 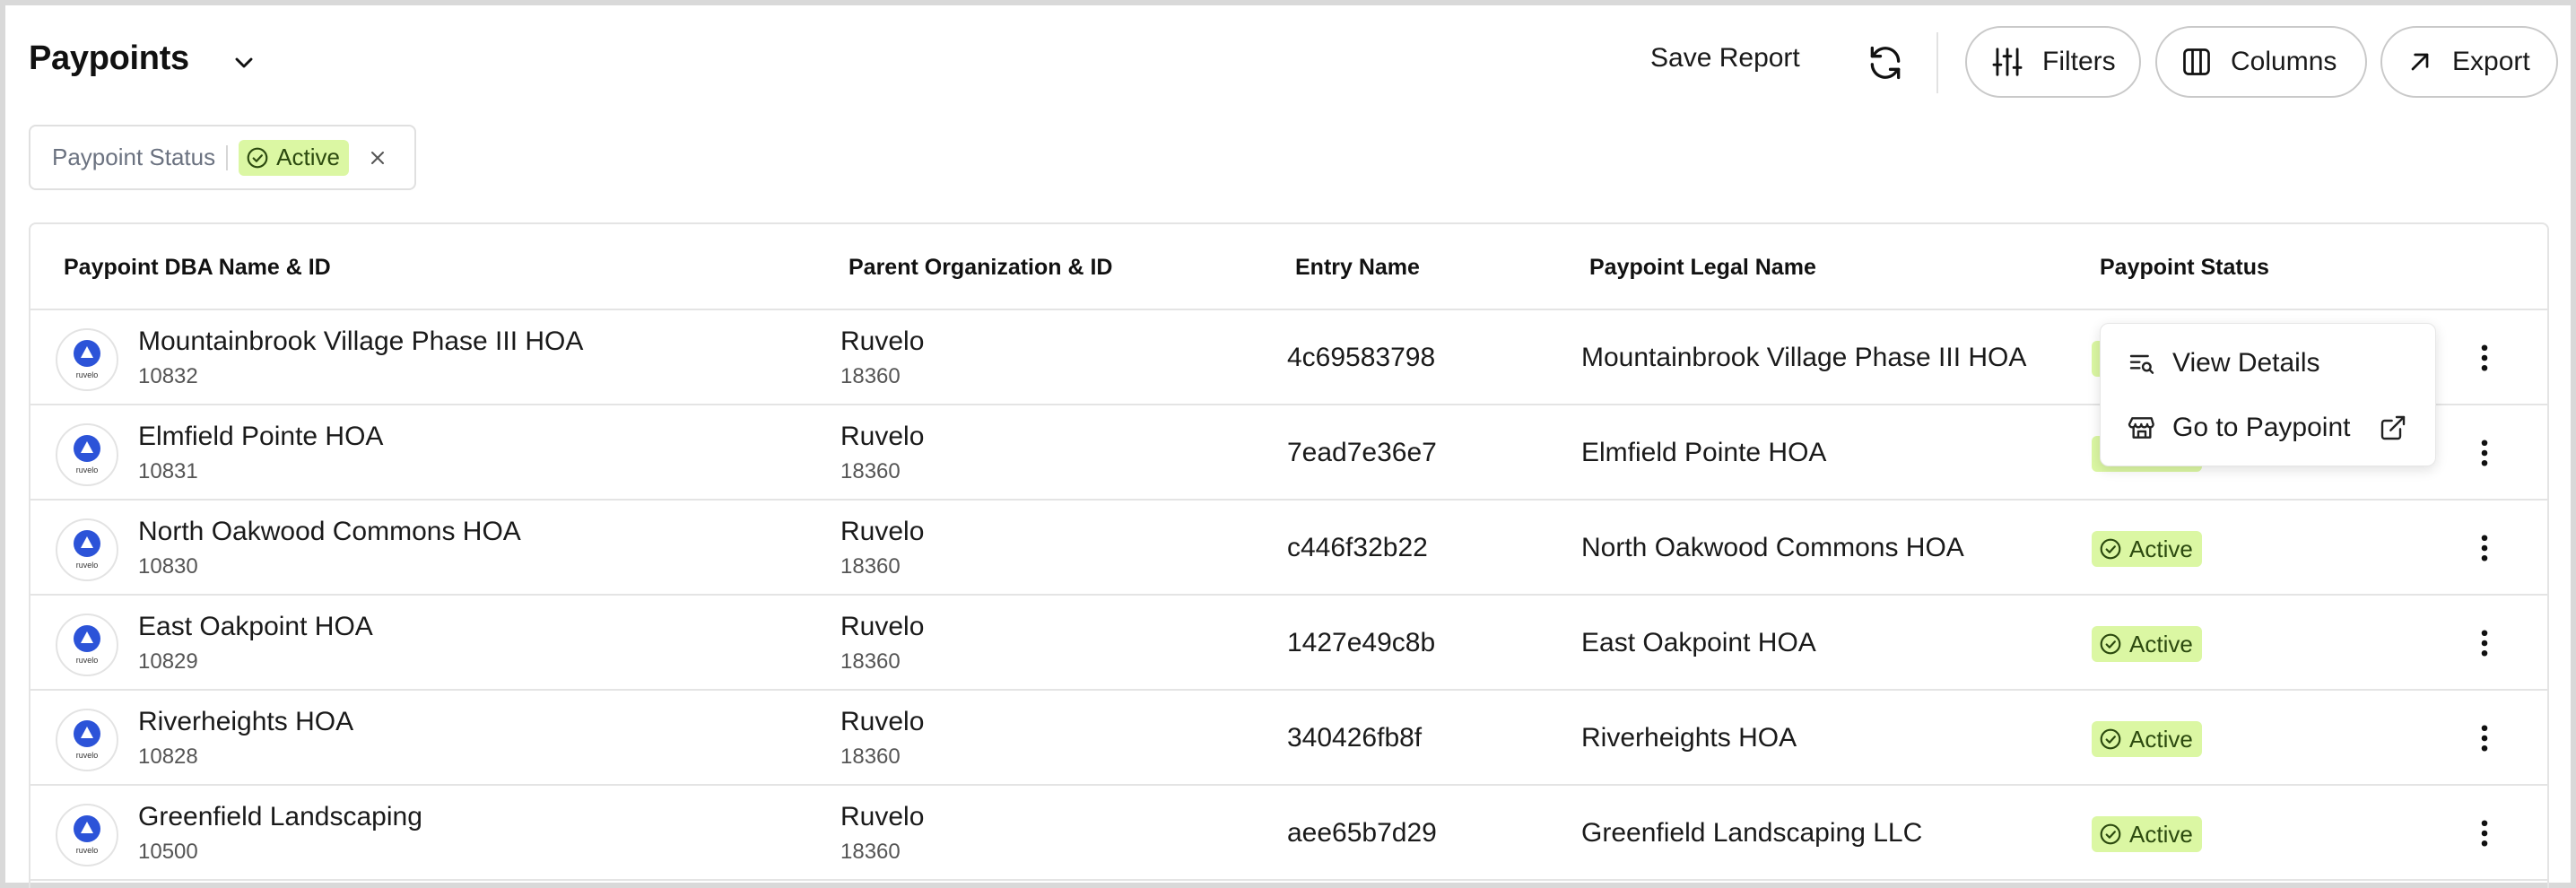 I want to click on column-header-status: Paypoint Status, so click(x=2184, y=268).